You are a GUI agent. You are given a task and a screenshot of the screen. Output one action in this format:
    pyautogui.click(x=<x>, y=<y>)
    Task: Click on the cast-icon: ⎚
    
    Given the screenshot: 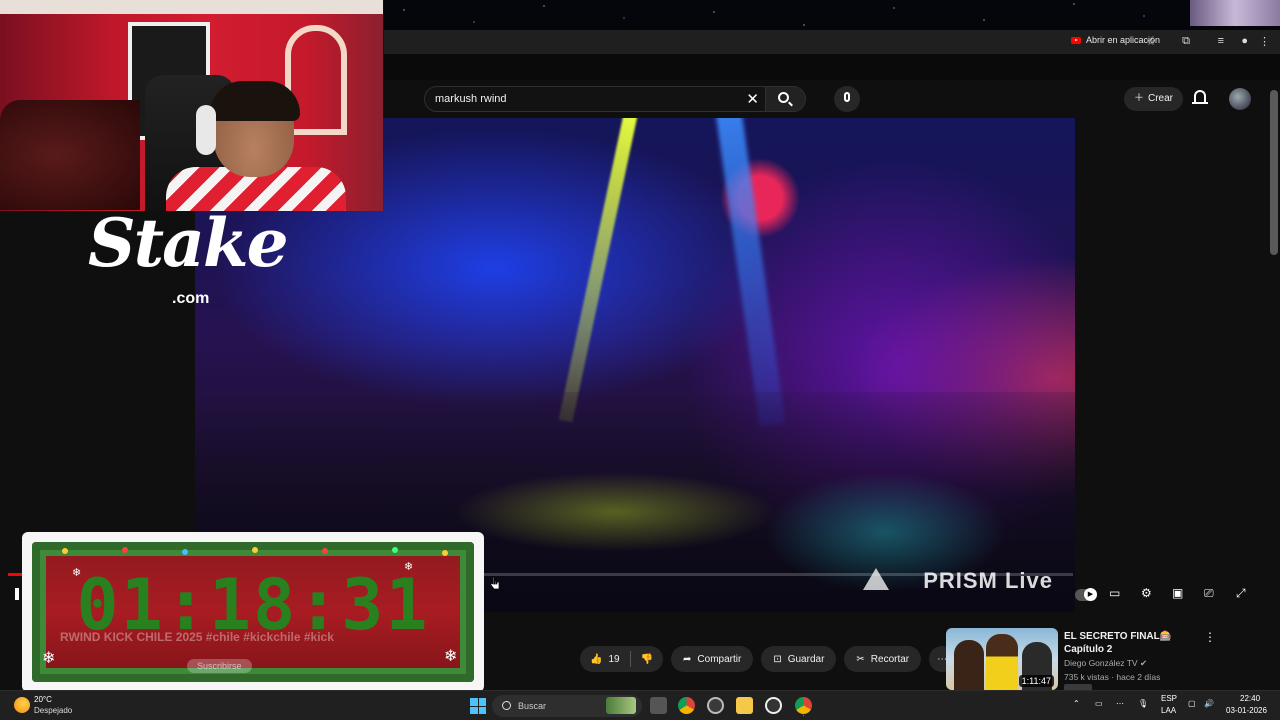 What is the action you would take?
    pyautogui.click(x=1209, y=593)
    